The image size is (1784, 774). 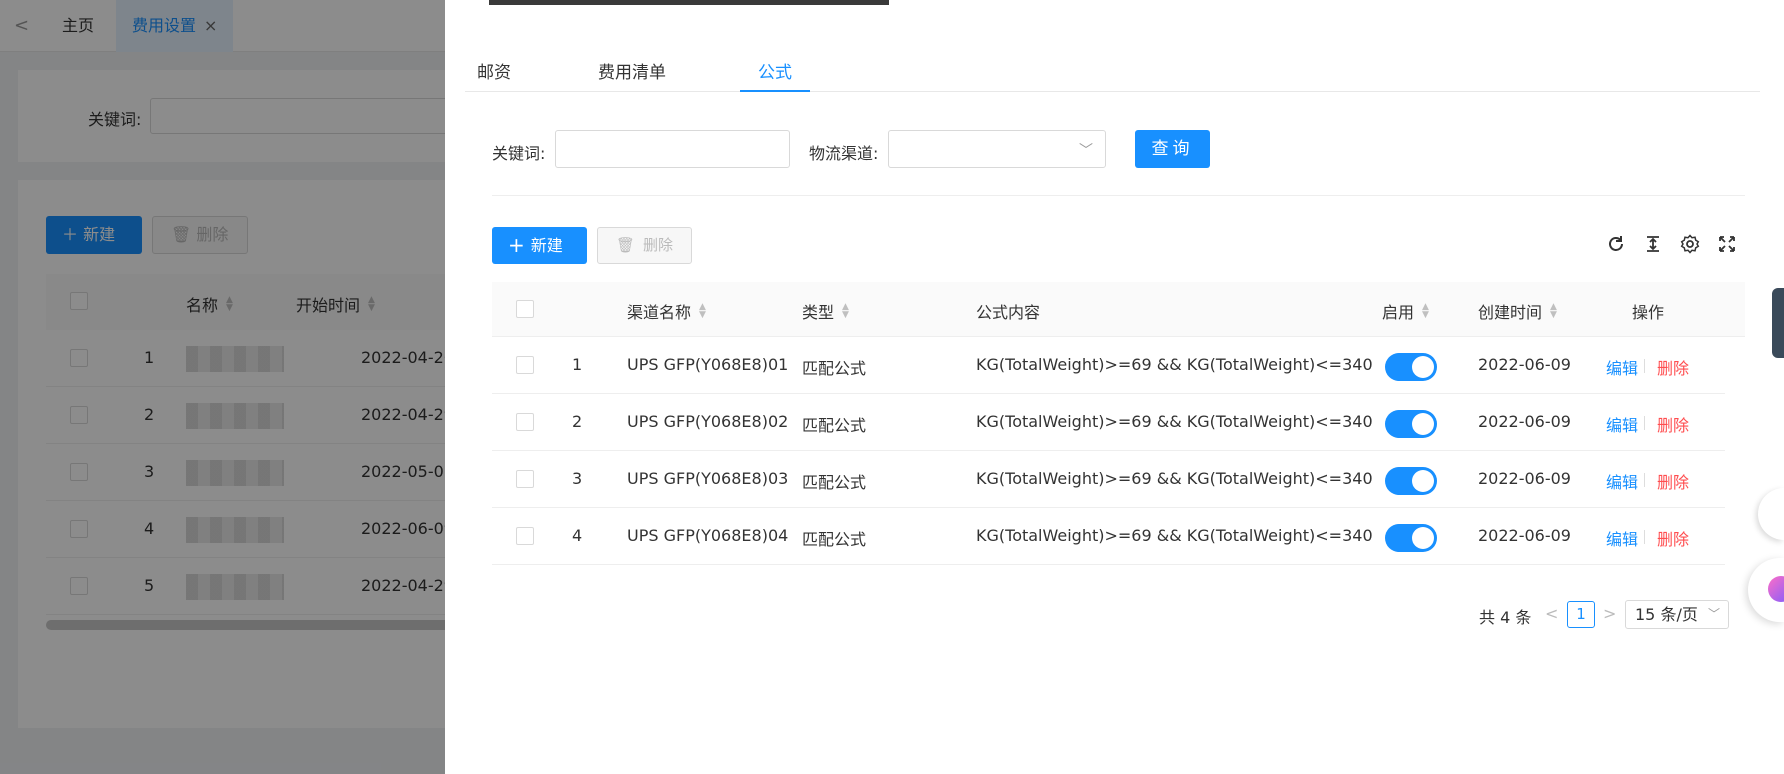 I want to click on delete-button: 🗑 删除, so click(x=644, y=245).